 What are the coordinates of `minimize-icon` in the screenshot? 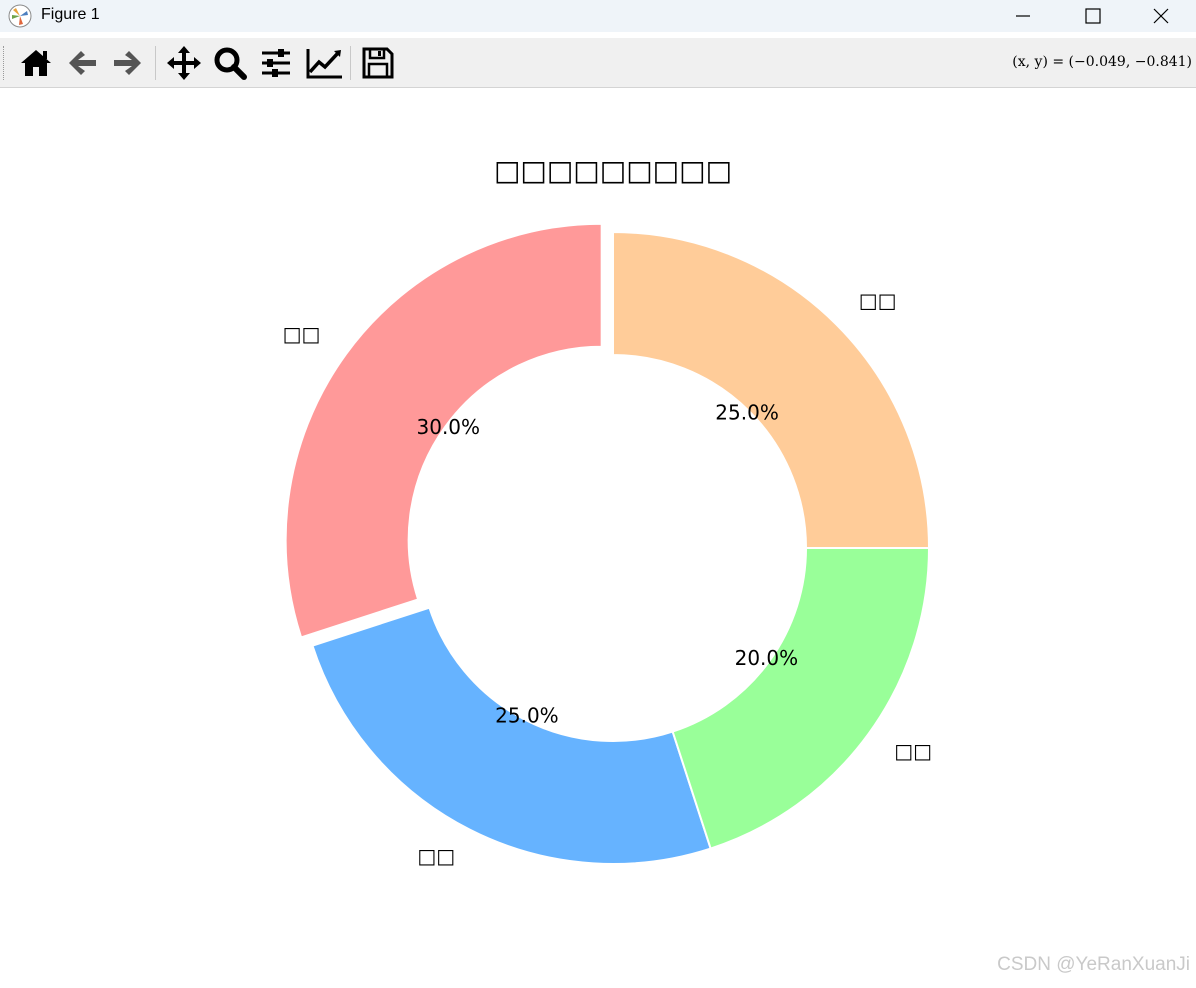 It's located at (1023, 16).